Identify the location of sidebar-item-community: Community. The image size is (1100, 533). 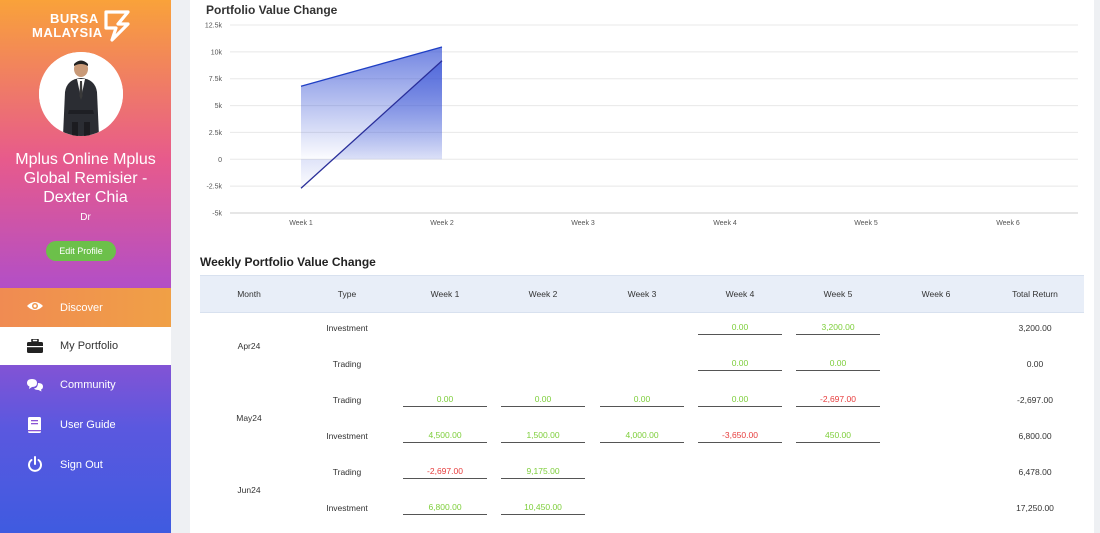
(85, 385).